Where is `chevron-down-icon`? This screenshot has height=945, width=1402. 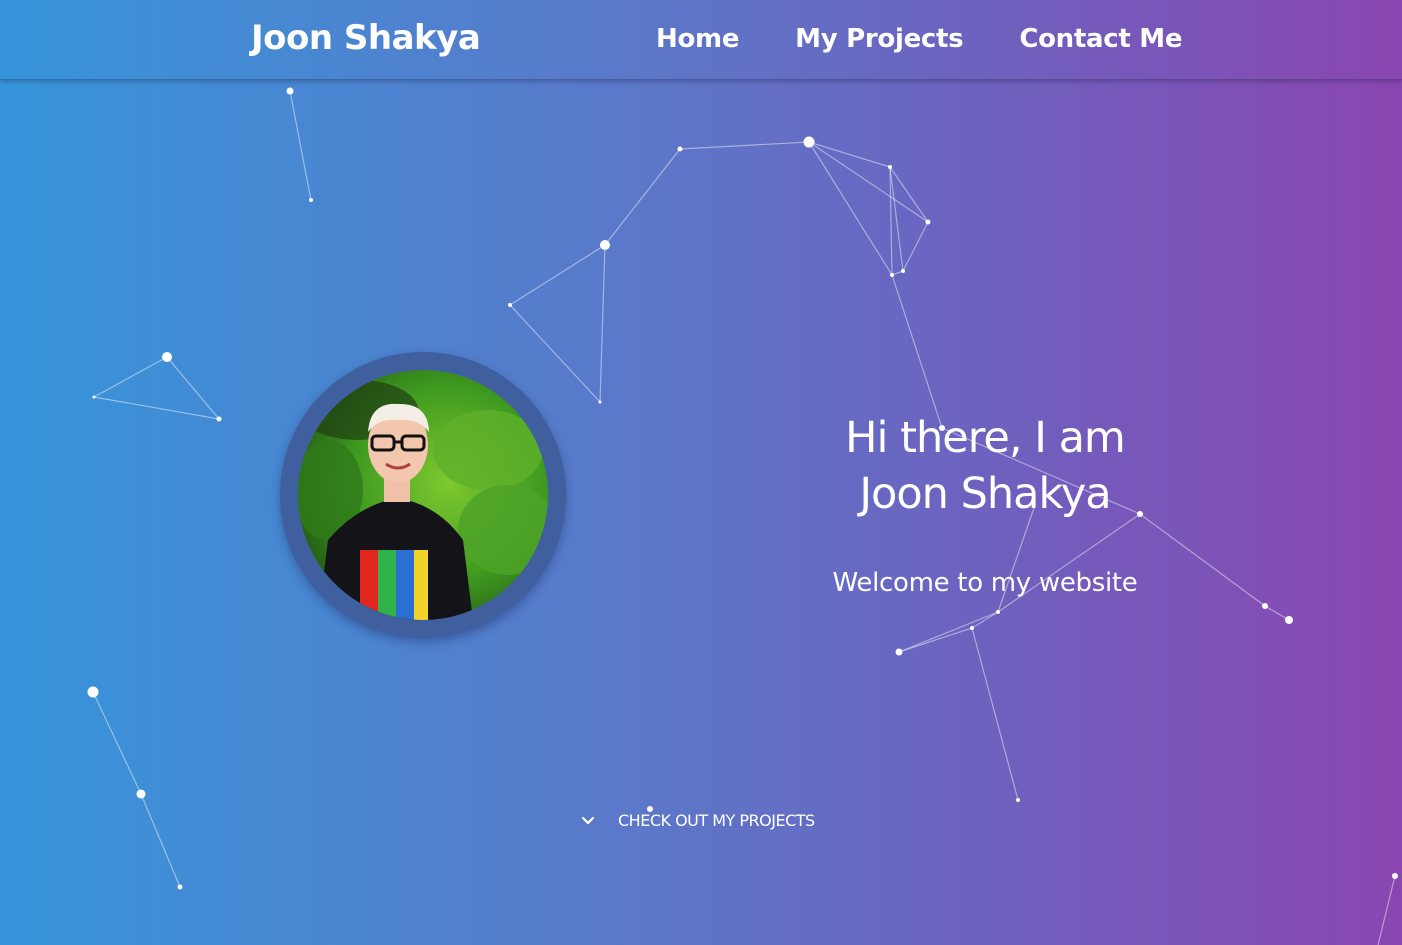
chevron-down-icon is located at coordinates (588, 820).